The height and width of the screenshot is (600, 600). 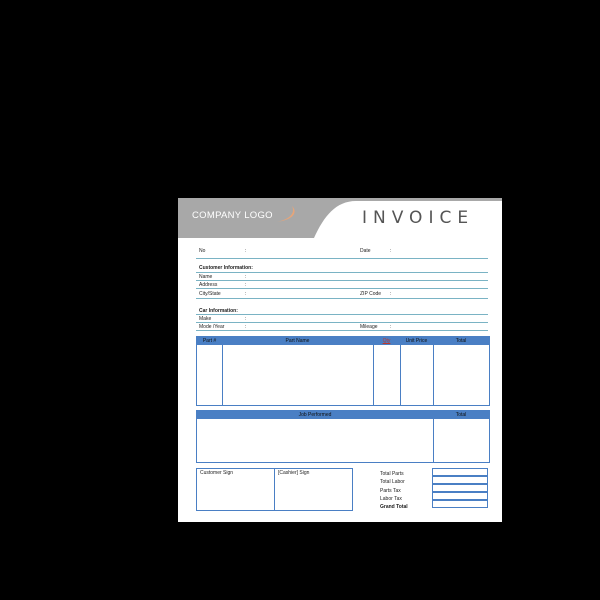 What do you see at coordinates (460, 472) in the screenshot?
I see `total-parts-cell` at bounding box center [460, 472].